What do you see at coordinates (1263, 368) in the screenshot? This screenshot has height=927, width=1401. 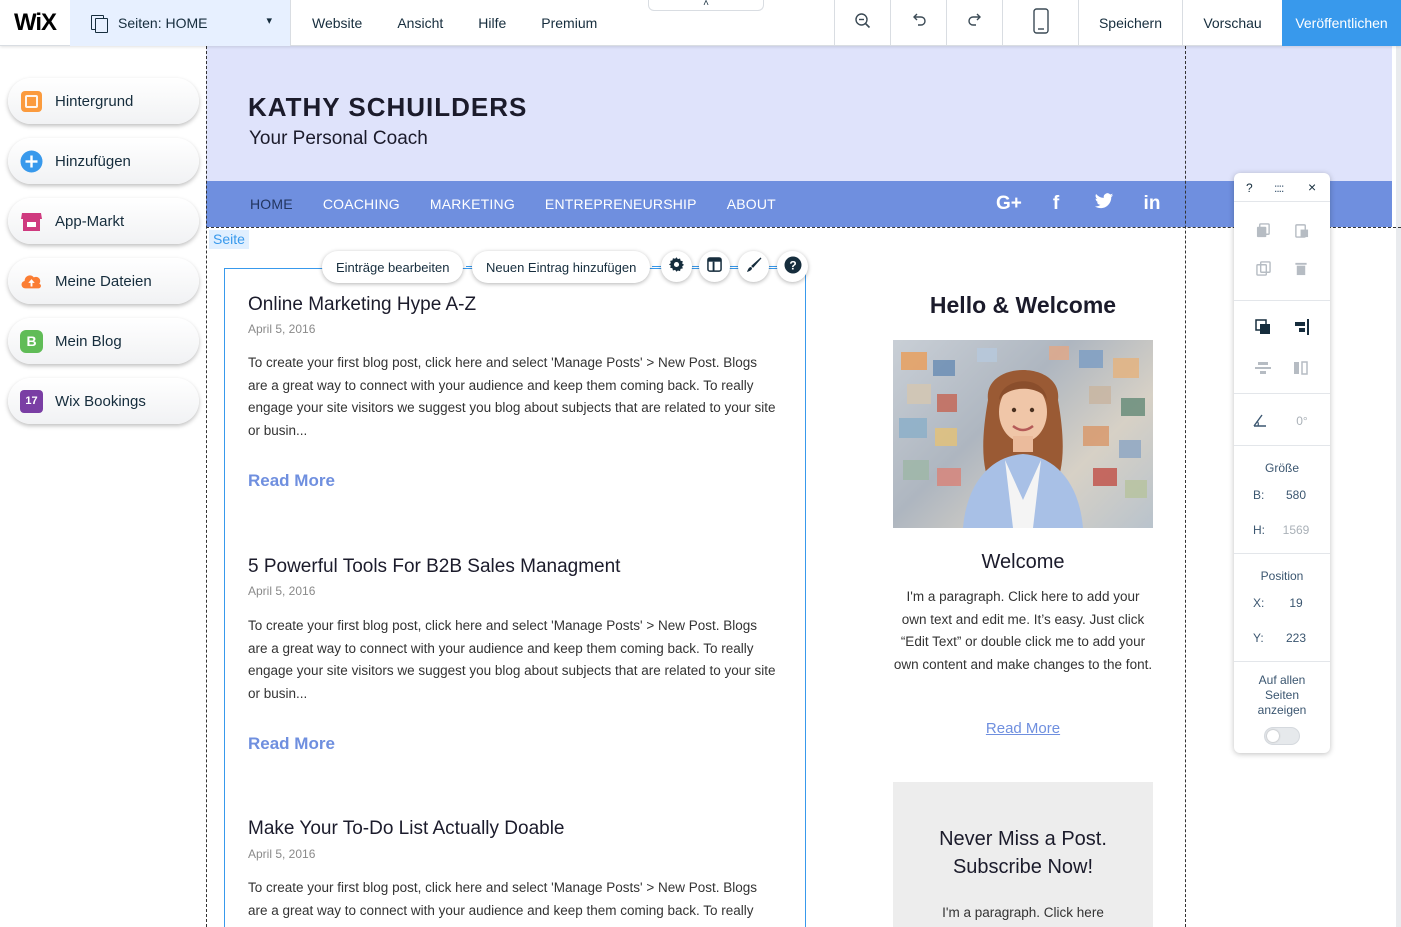 I see `distribute-icon` at bounding box center [1263, 368].